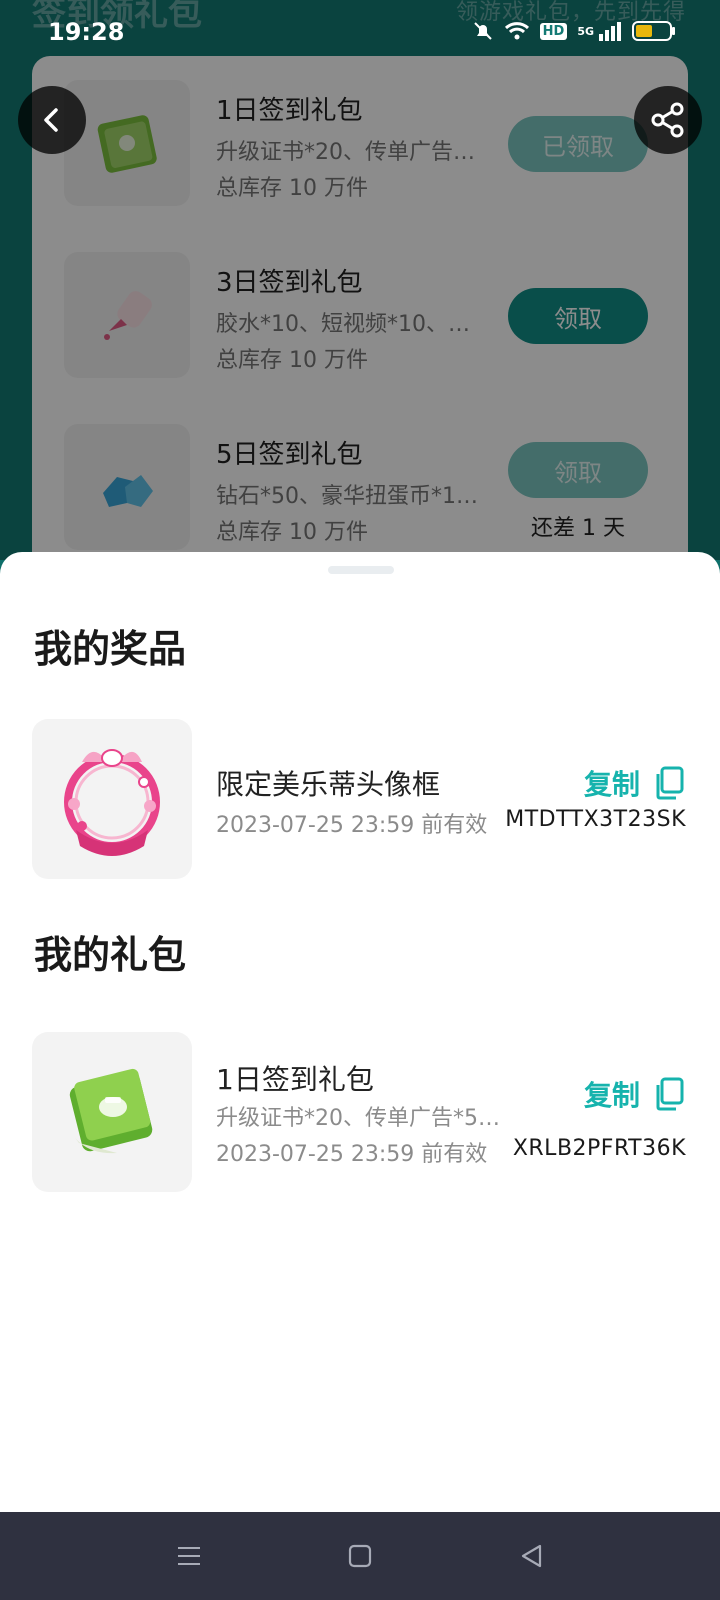 The width and height of the screenshot is (720, 1600). I want to click on pack-code: XRLB2PFRT36K, so click(599, 1148).